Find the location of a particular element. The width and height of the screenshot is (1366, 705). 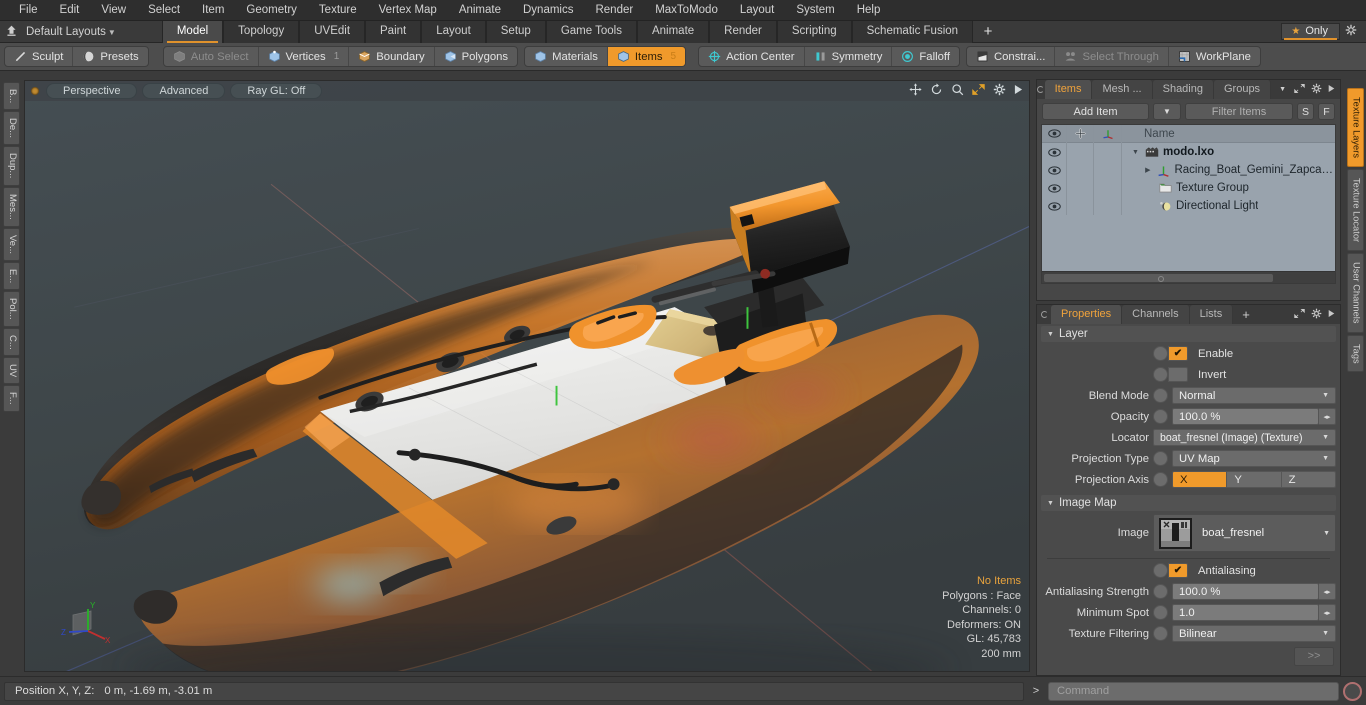

projection-axis-knob is located at coordinates (1160, 479).